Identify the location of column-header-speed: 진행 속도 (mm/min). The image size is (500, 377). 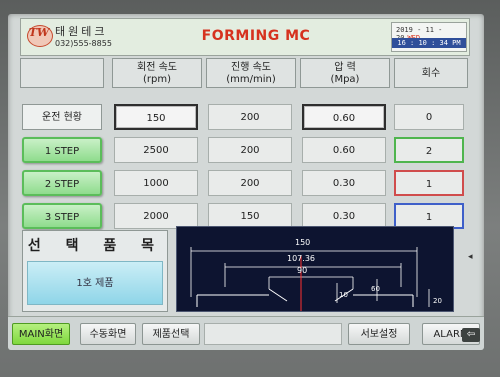
(251, 73).